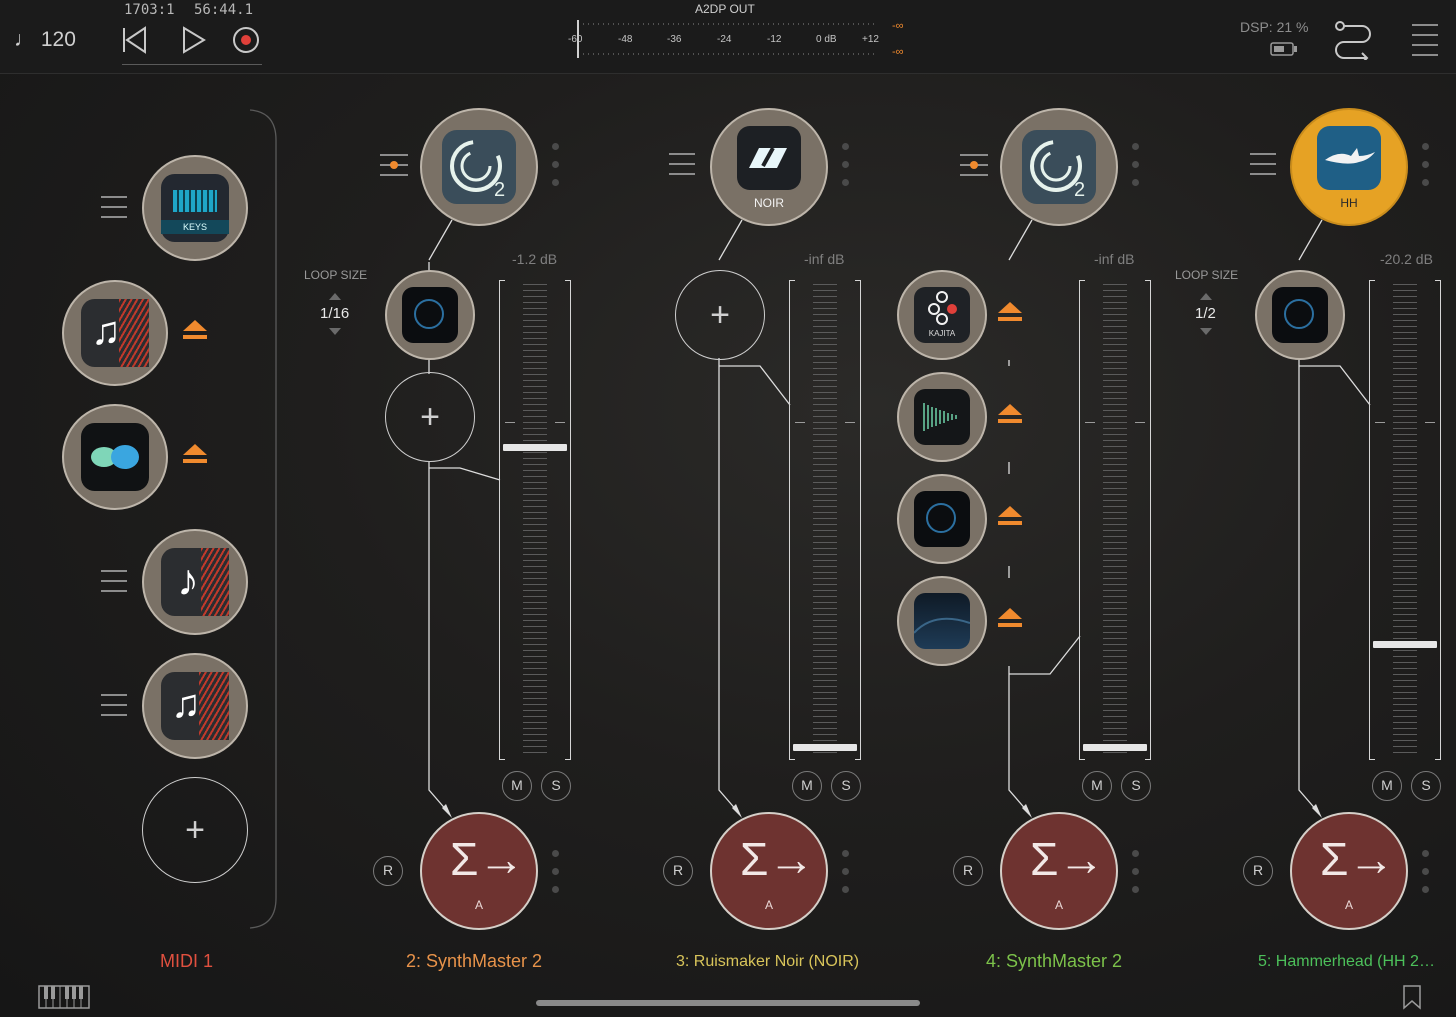  I want to click on strip-3-instrument: NOIR, so click(769, 167).